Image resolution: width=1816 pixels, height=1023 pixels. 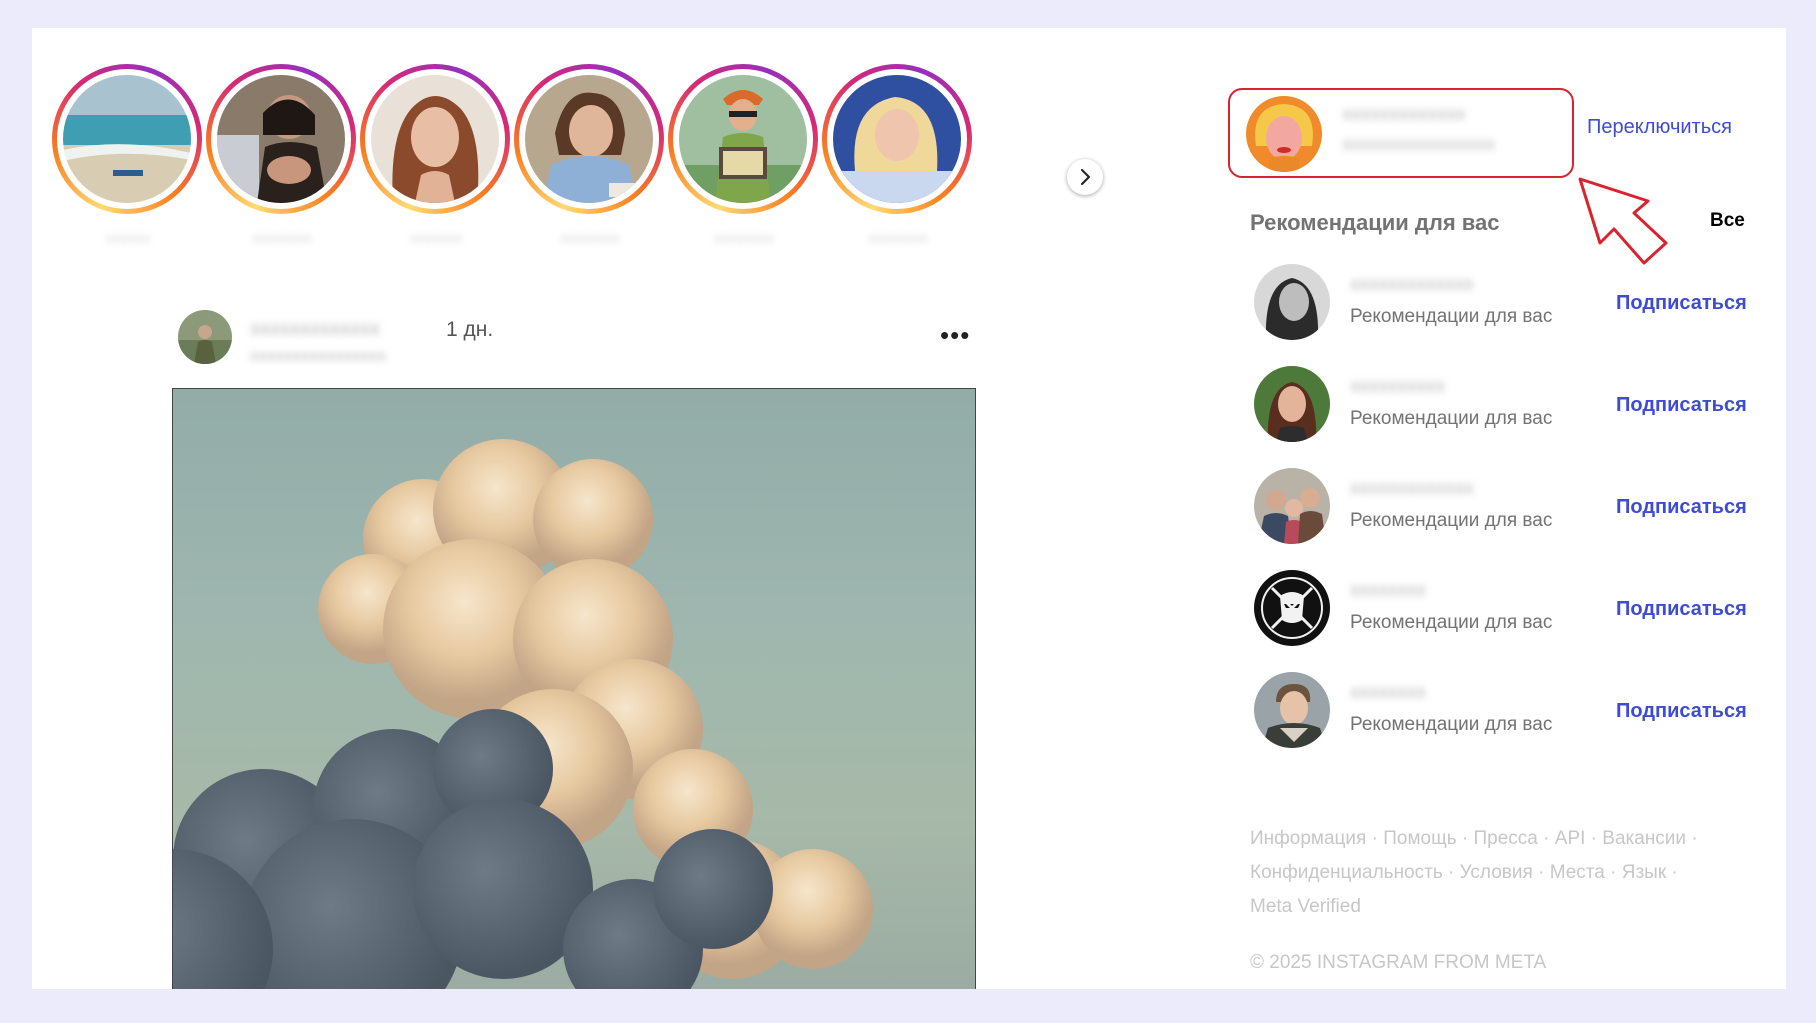 What do you see at coordinates (589, 139) in the screenshot?
I see `story-photo-woman-blue-dress` at bounding box center [589, 139].